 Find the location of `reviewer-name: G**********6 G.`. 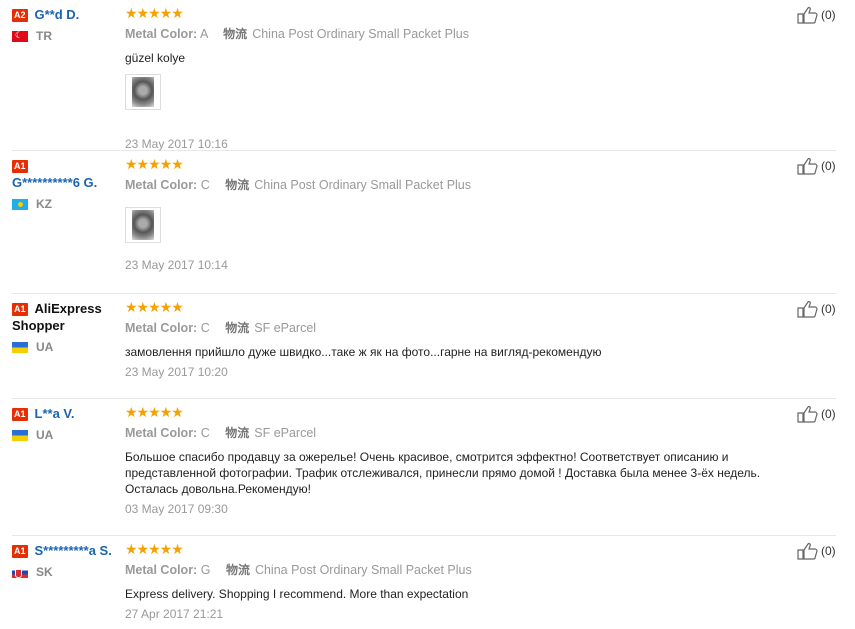

reviewer-name: G**********6 G. is located at coordinates (54, 182).